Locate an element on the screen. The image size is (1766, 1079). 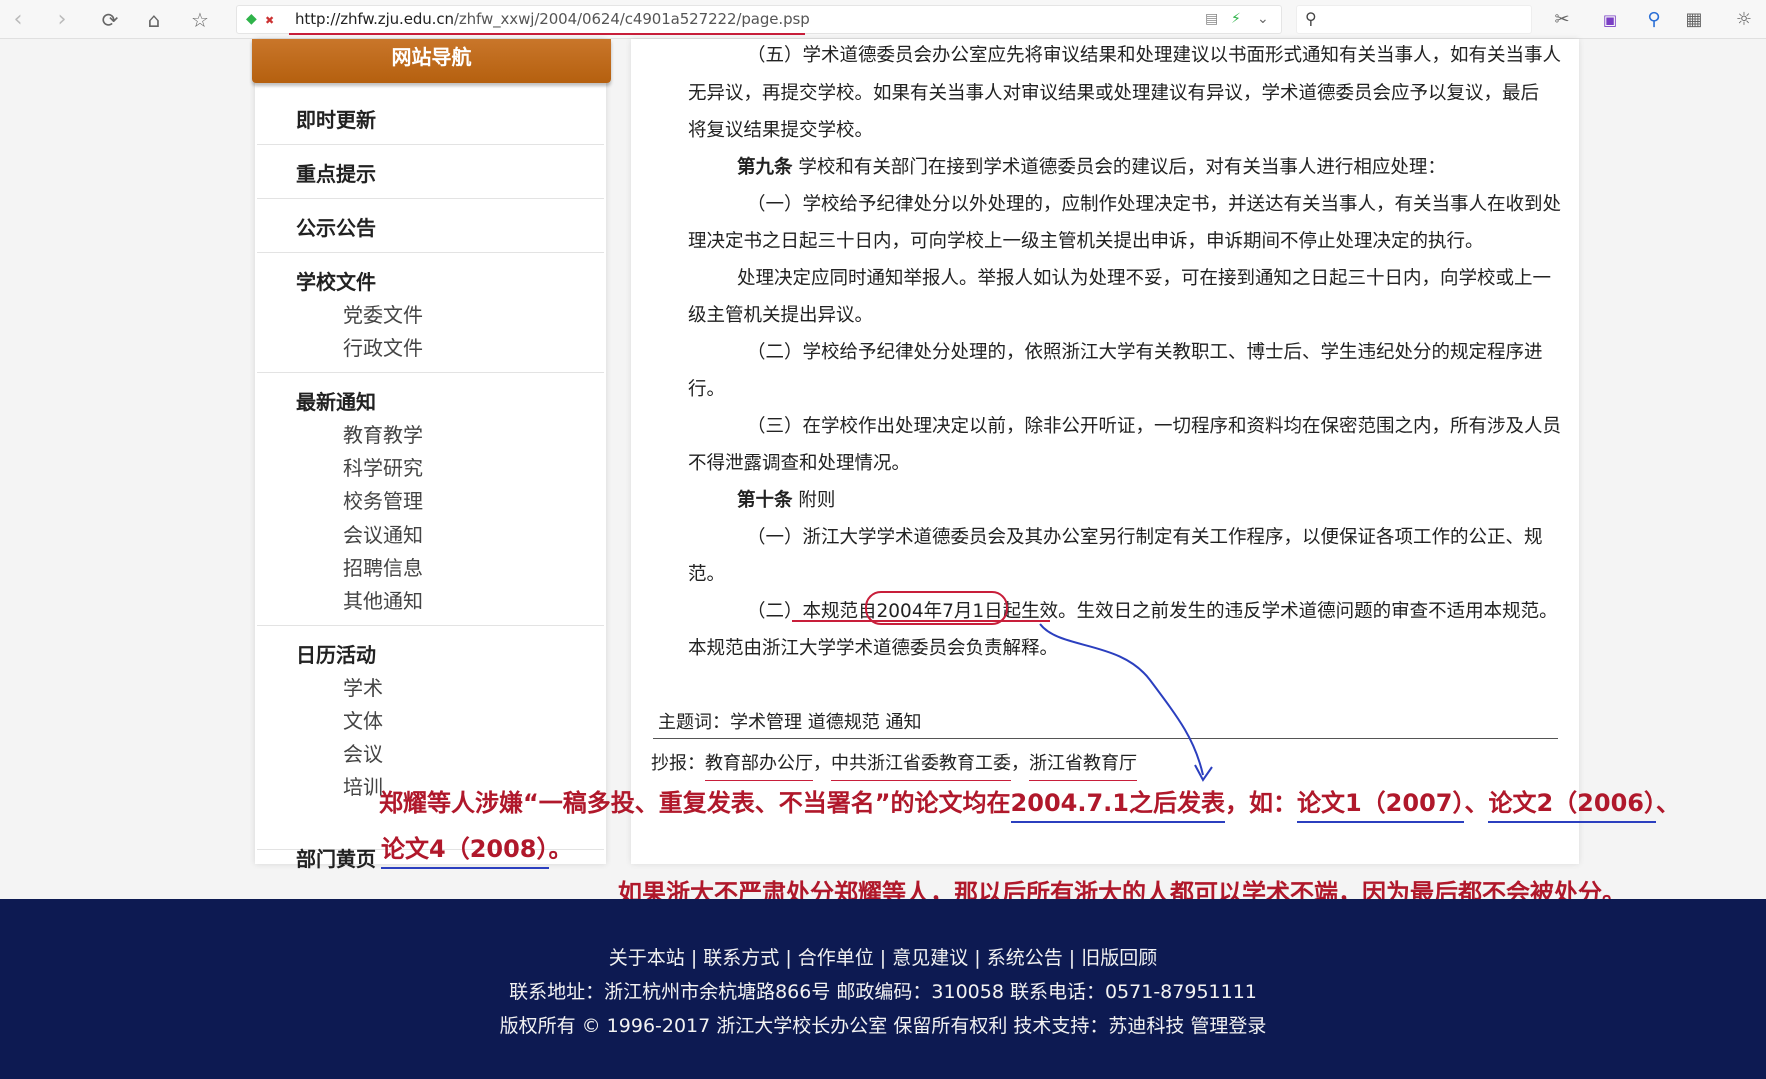
paper-4: 论文4（2008） is located at coordinates (465, 852).